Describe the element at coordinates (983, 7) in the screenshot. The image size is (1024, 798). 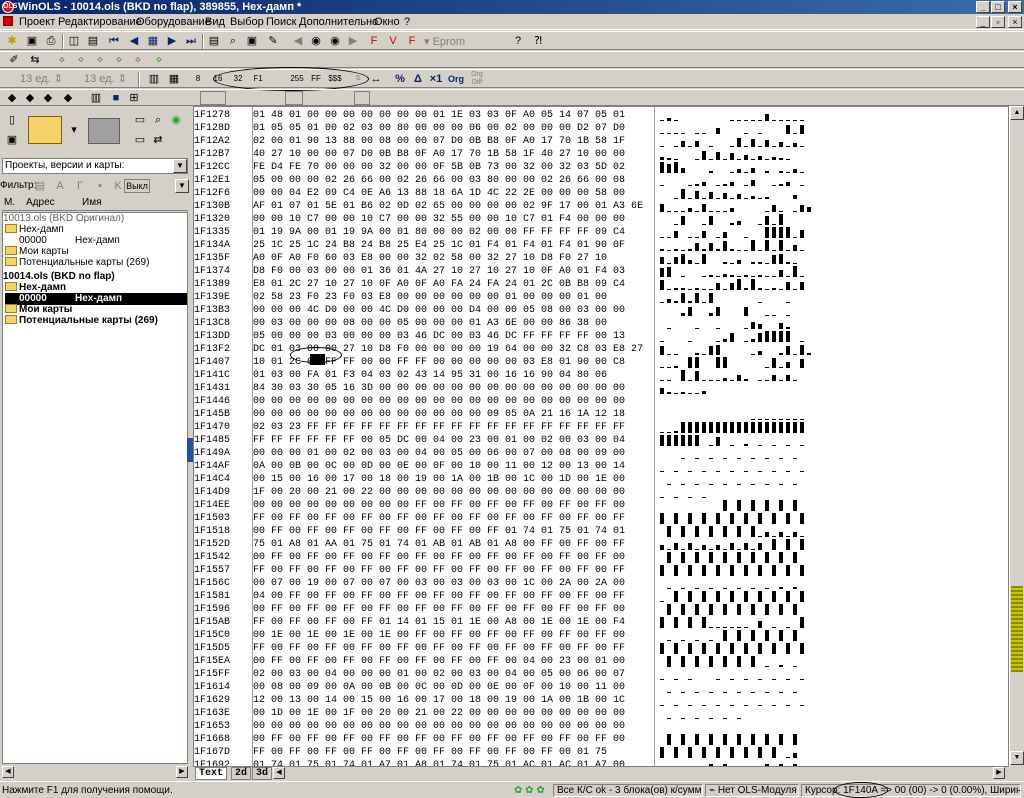
I see `minimize-button: _` at that location.